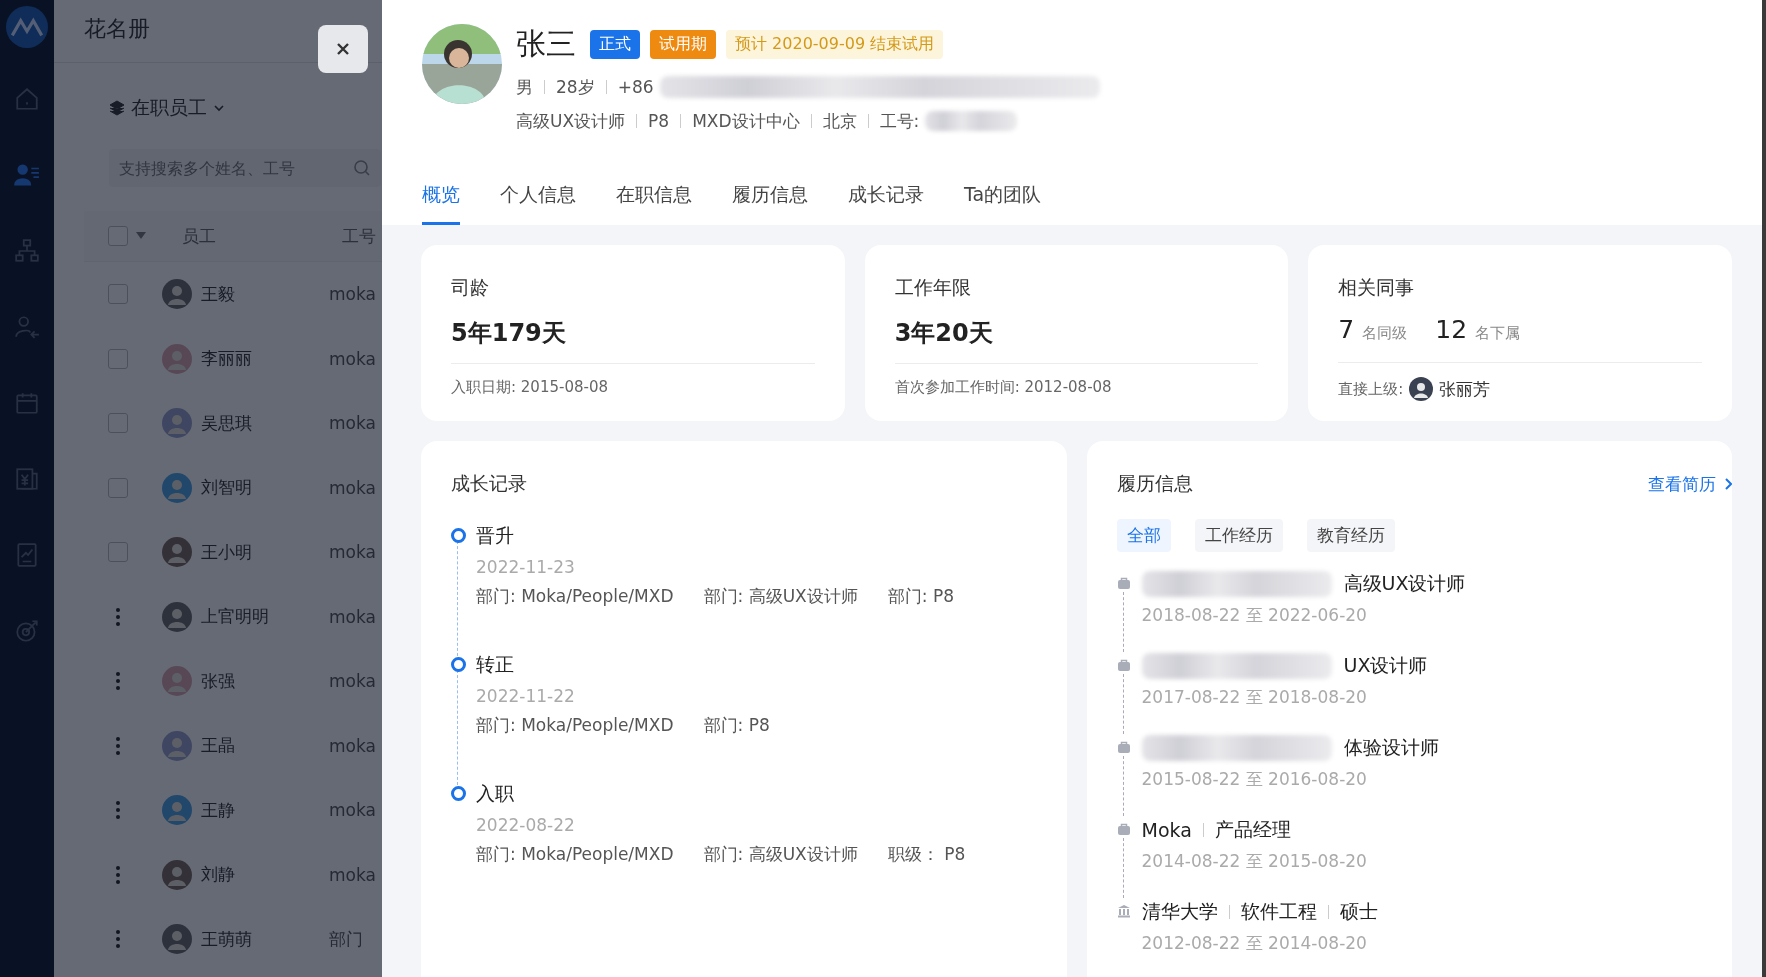 The image size is (1766, 977). I want to click on profile-detail: 男, so click(524, 87).